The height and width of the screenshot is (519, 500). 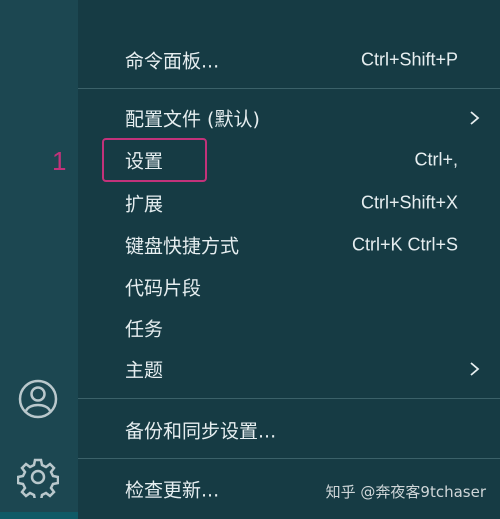 I want to click on manage-gear-icon, so click(x=38, y=477).